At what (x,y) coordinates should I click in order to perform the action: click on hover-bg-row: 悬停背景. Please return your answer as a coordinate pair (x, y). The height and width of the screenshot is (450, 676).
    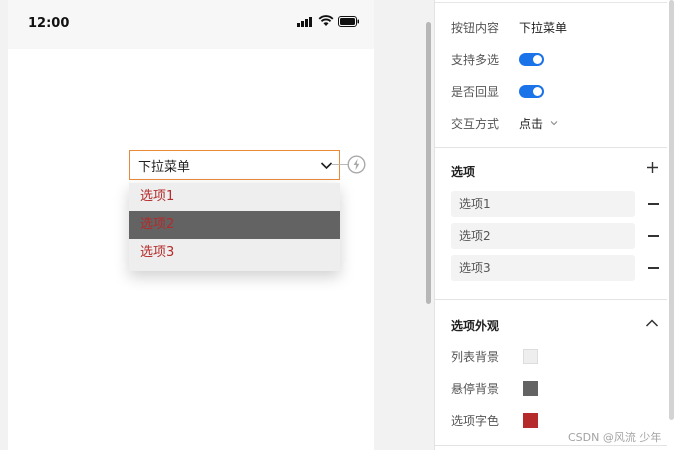
    Looking at the image, I should click on (494, 388).